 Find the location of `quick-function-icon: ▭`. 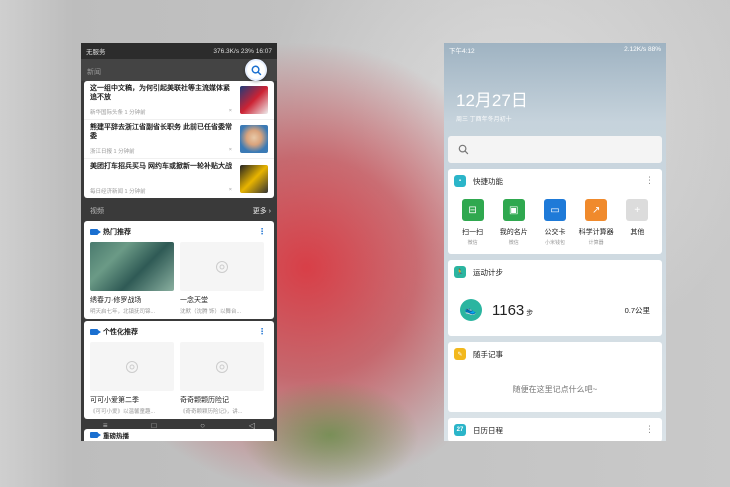

quick-function-icon: ▭ is located at coordinates (554, 210).